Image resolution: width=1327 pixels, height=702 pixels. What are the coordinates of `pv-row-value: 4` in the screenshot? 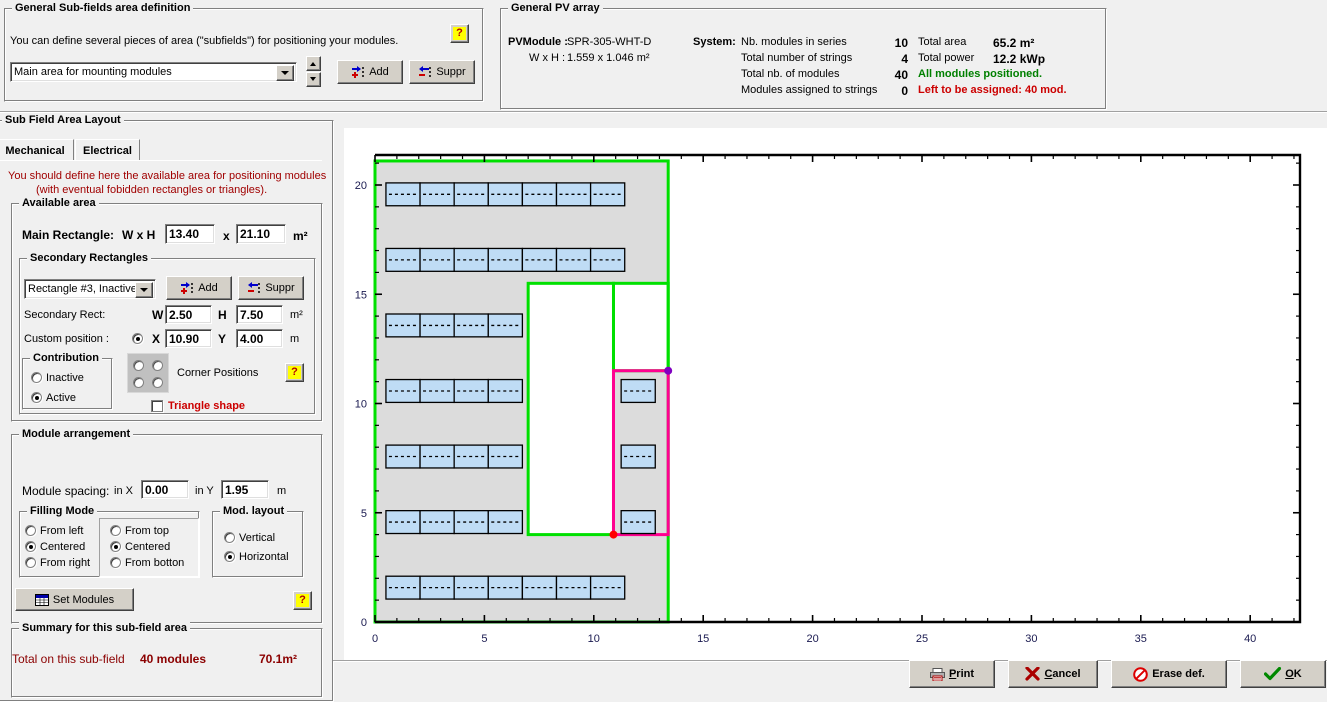 It's located at (904, 59).